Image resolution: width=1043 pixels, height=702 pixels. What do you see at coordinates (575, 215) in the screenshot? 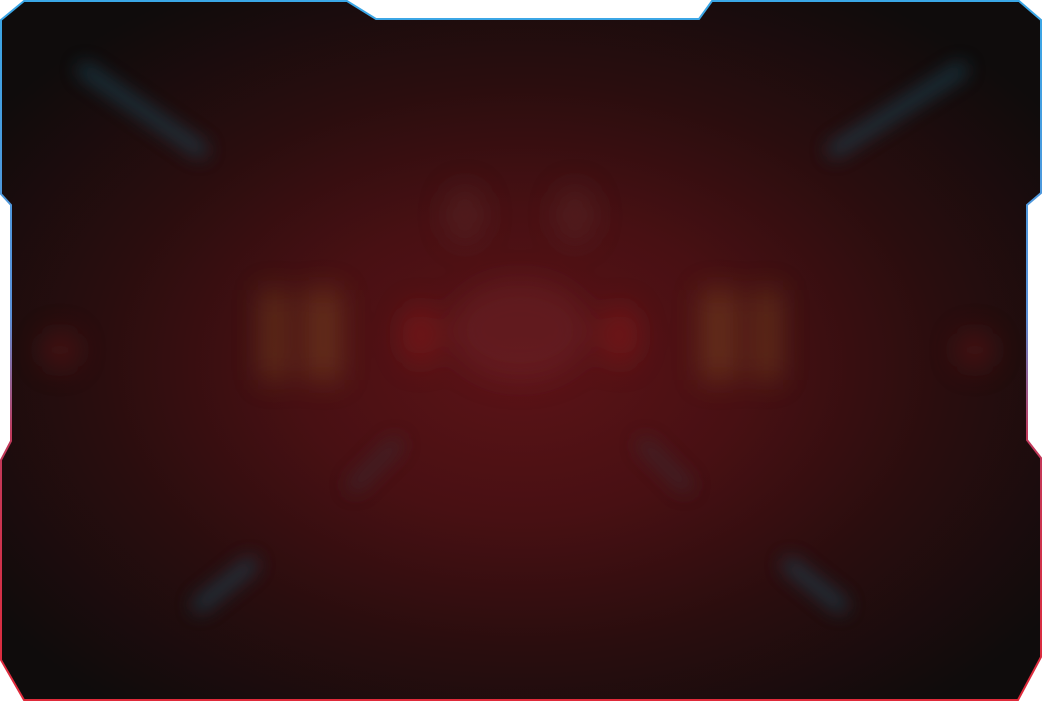
I see `emblem-top-right-glow` at bounding box center [575, 215].